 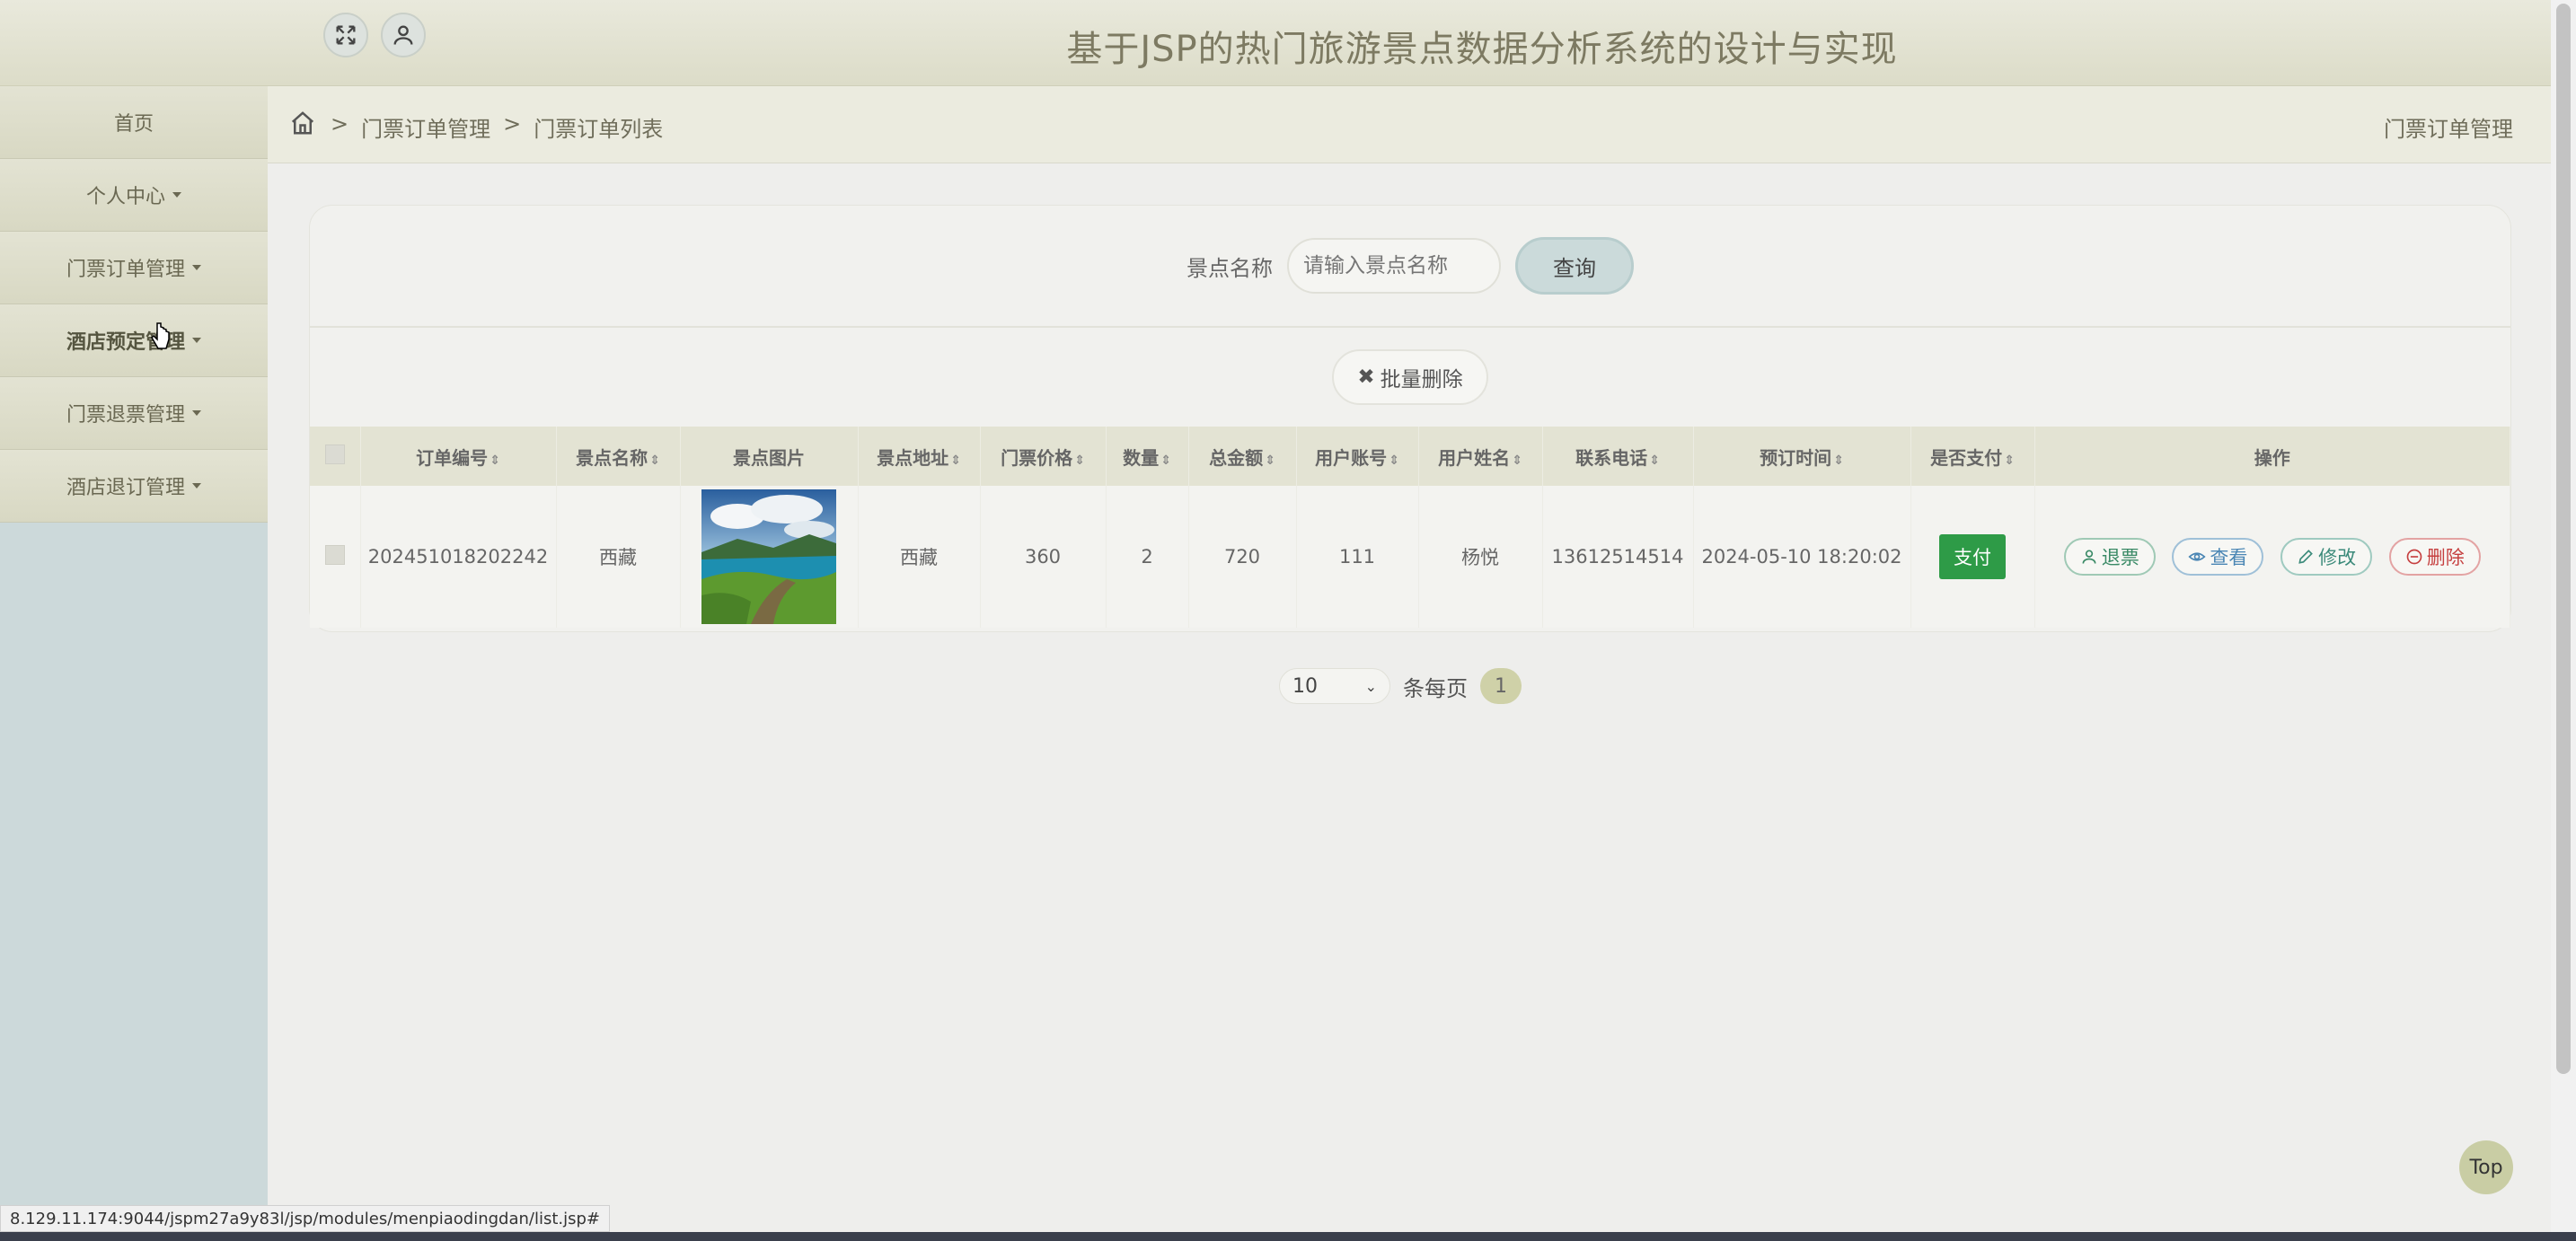 What do you see at coordinates (458, 557) in the screenshot?
I see `order-no-cell: 202451018202242` at bounding box center [458, 557].